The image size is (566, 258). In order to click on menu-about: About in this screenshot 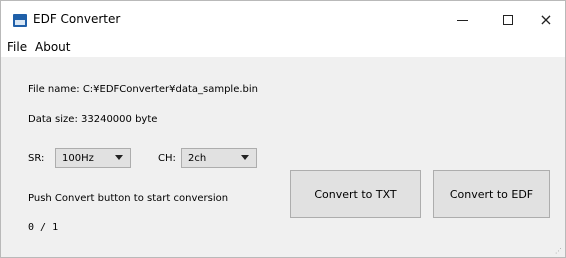, I will do `click(52, 47)`.